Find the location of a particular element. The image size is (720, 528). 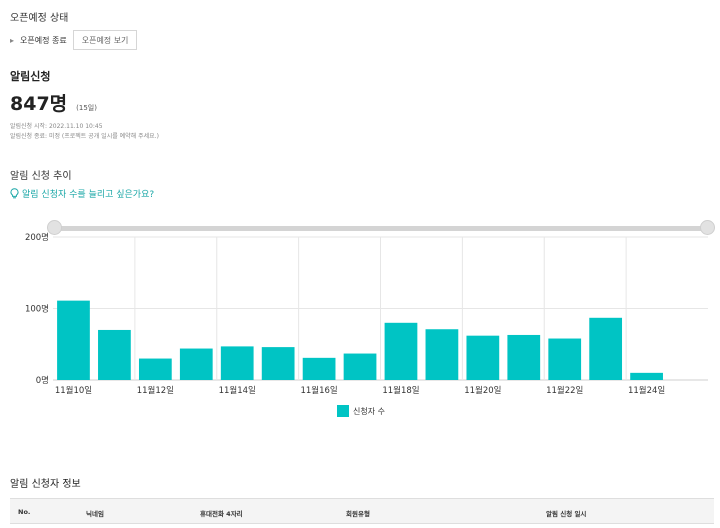

view-open-button: 오픈예정 보기 is located at coordinates (105, 40).